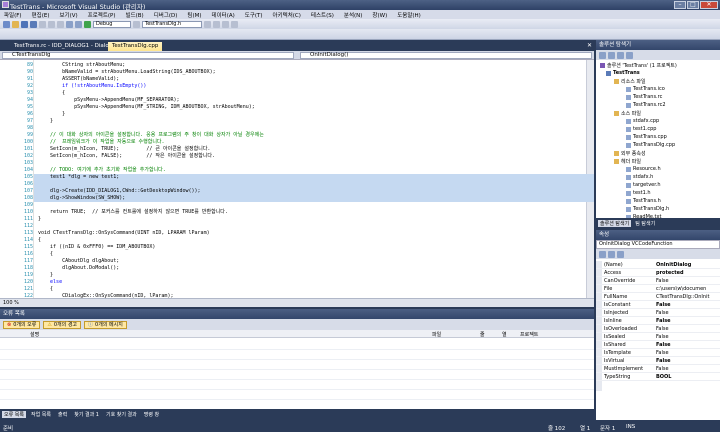  I want to click on code-line: // TODO: 여기에 추가 초기화 작업을 추가합니다., so click(102, 170).